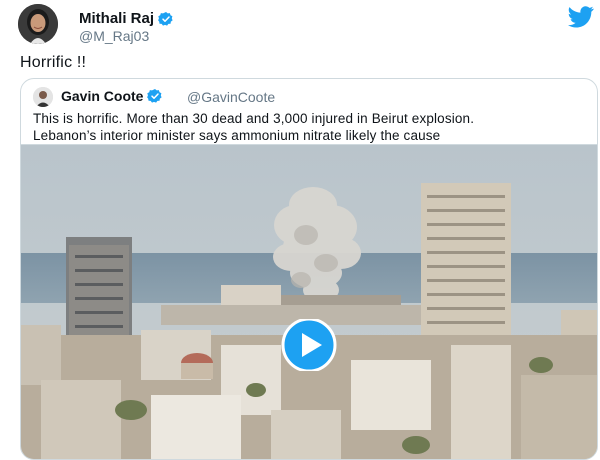 The height and width of the screenshot is (460, 600). Describe the element at coordinates (114, 36) in the screenshot. I see `author-handle: @M_Raj03` at that location.